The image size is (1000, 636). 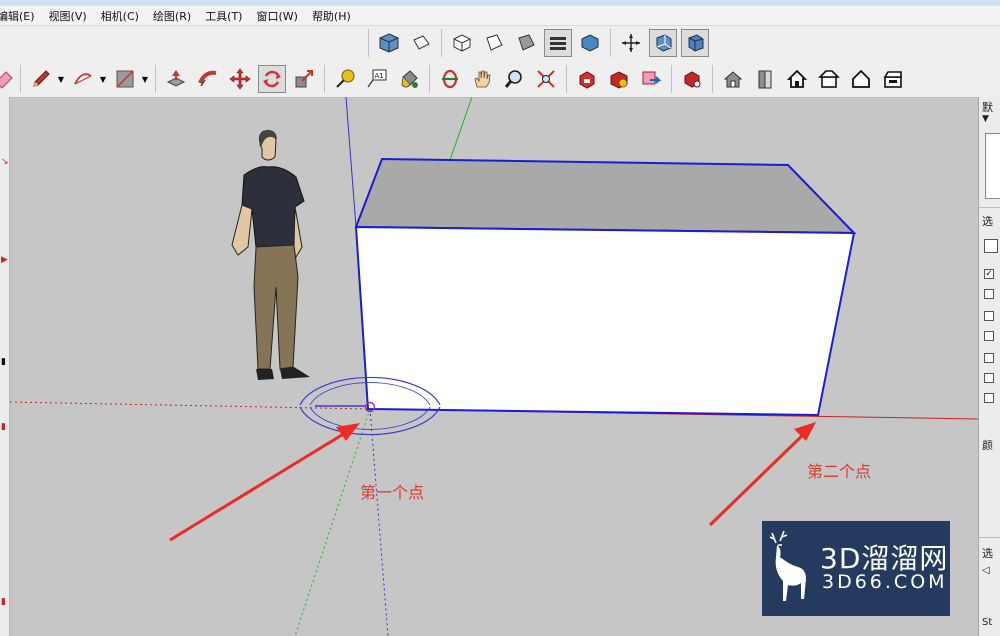 What do you see at coordinates (345, 79) in the screenshot?
I see `tape-measure-icon` at bounding box center [345, 79].